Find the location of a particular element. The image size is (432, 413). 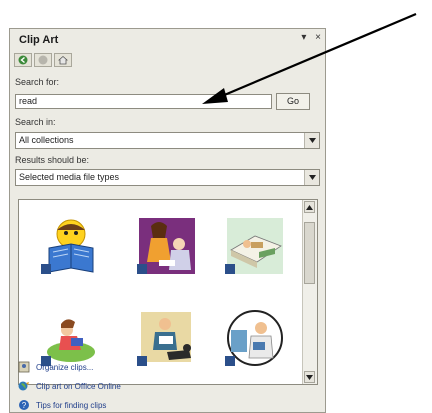

clip-art-online-label: Clip art on Office Online is located at coordinates (78, 386).